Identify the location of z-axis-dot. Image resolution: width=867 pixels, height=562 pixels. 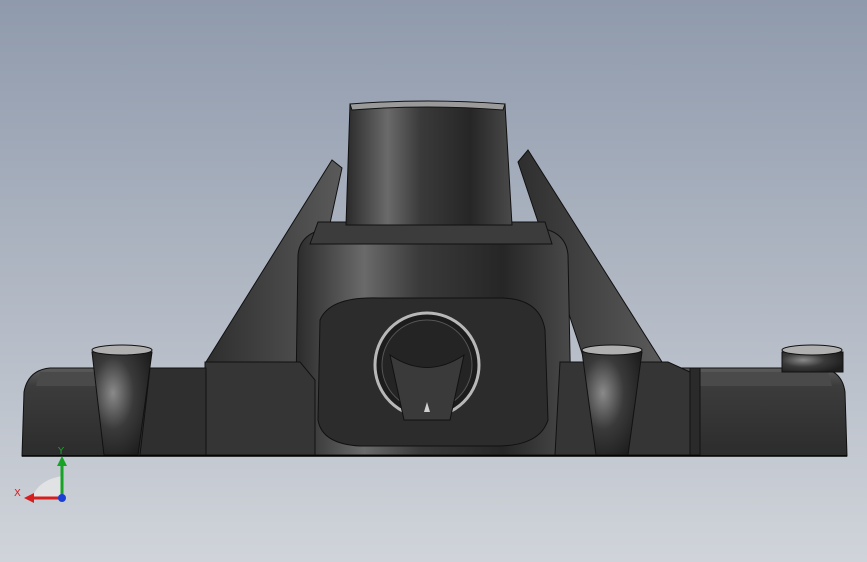
(62, 498).